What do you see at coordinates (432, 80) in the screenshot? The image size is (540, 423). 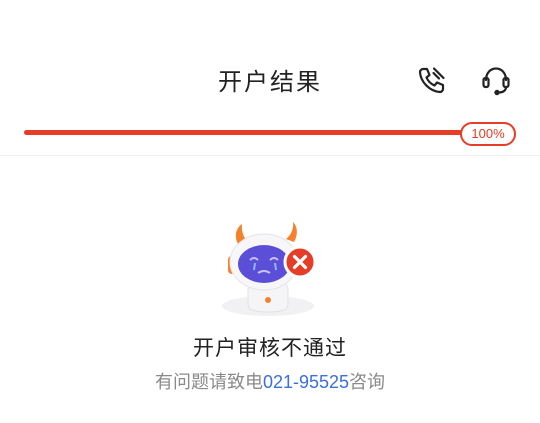 I see `phone-icon` at bounding box center [432, 80].